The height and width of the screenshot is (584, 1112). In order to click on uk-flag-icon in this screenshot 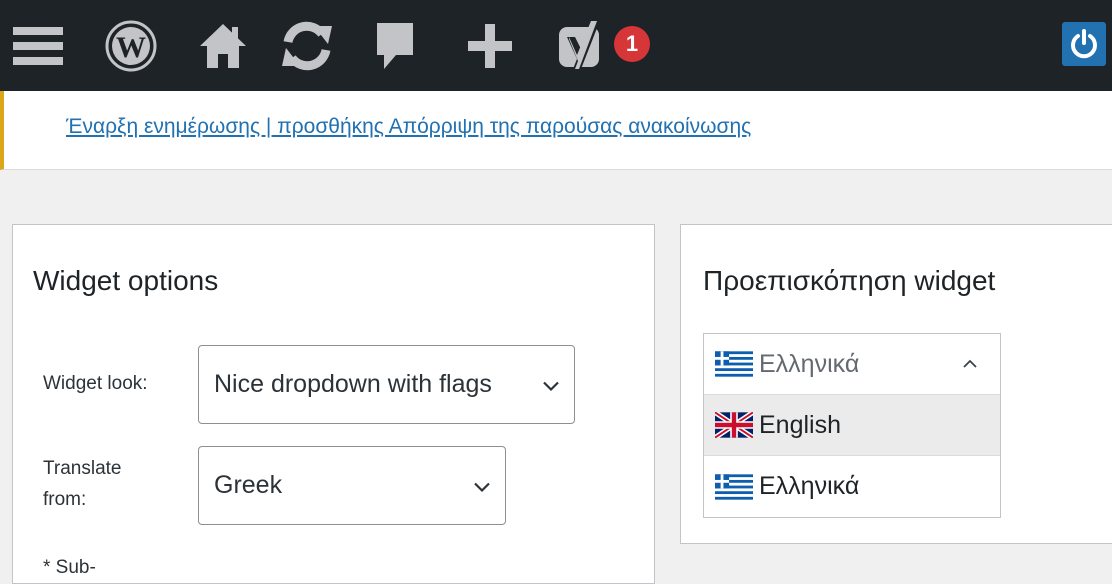, I will do `click(734, 425)`.